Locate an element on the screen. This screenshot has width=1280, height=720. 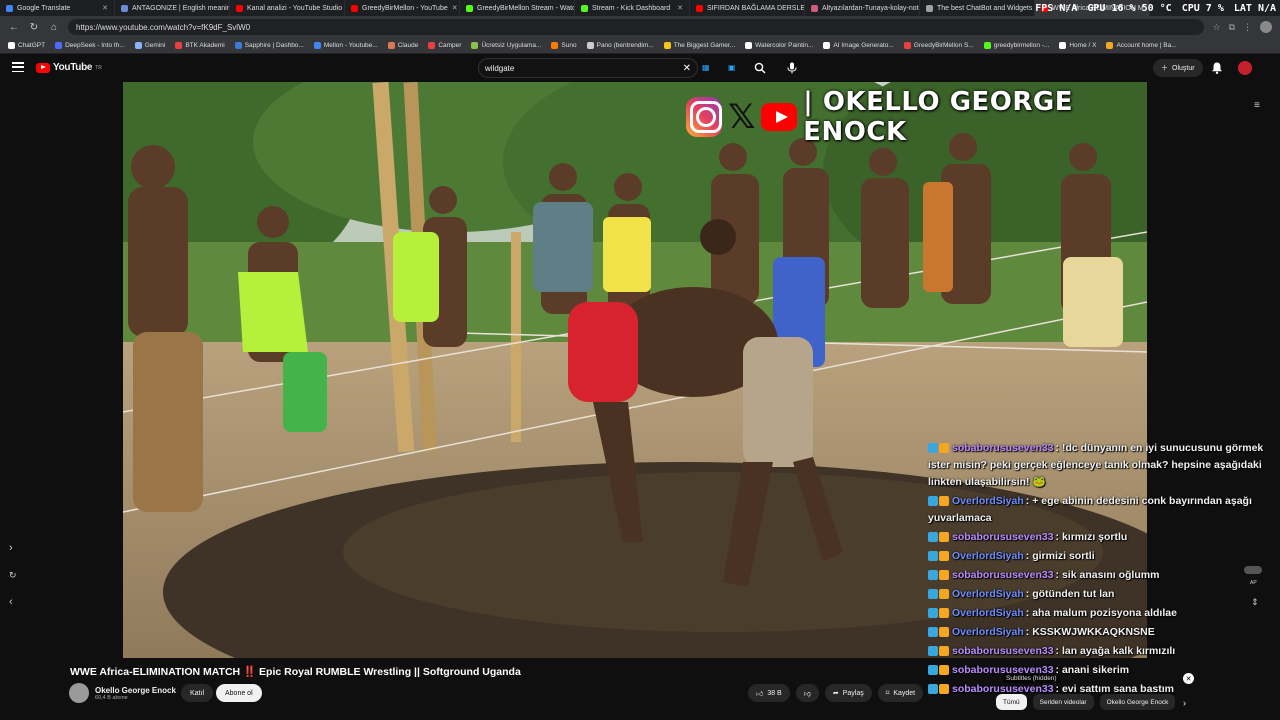
extensions-icon: ⧉ is located at coordinates (1232, 27).